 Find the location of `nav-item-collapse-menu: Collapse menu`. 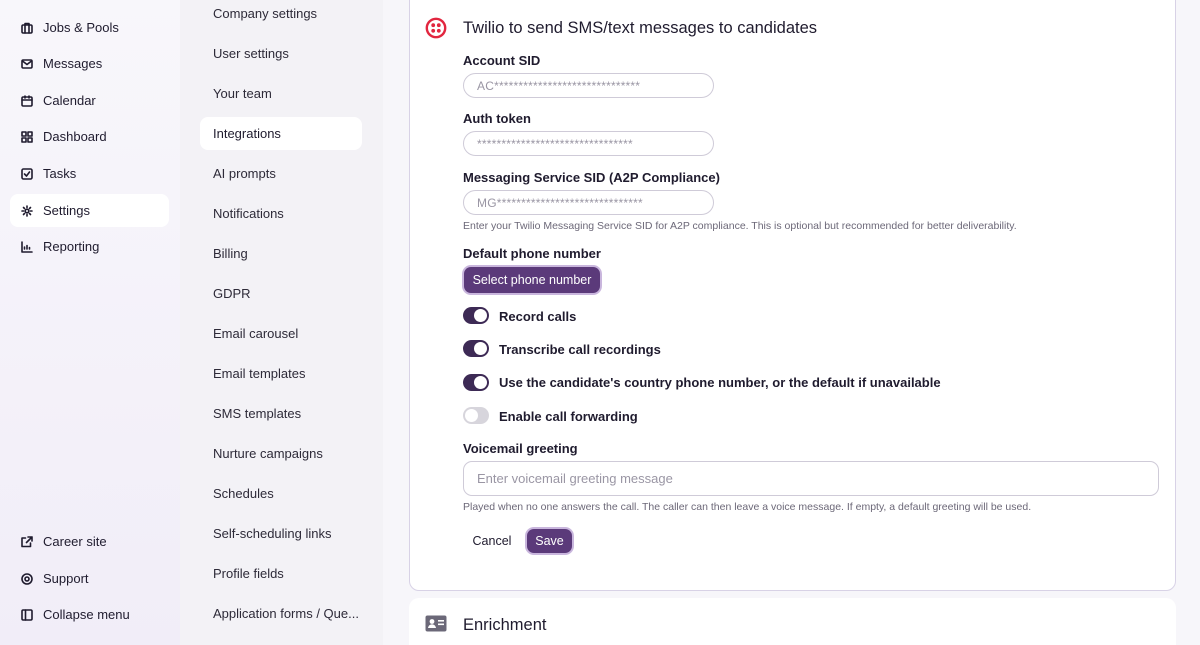

nav-item-collapse-menu: Collapse menu is located at coordinates (89, 614).